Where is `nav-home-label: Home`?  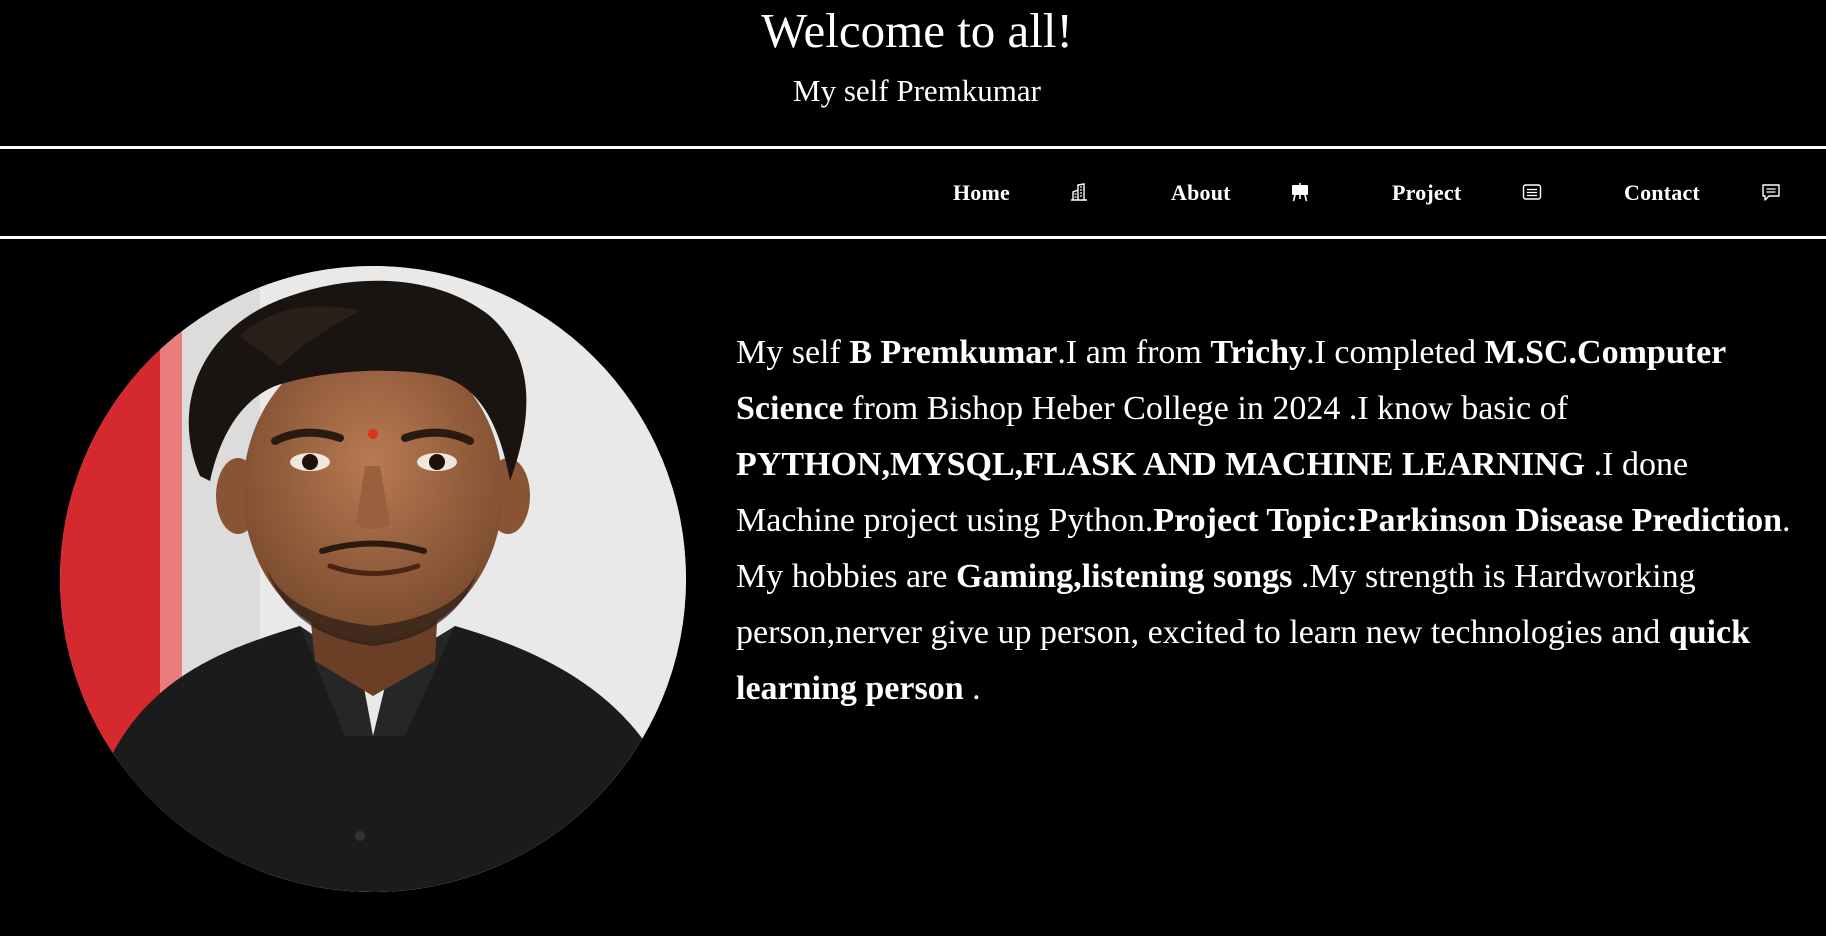
nav-home-label: Home is located at coordinates (982, 192).